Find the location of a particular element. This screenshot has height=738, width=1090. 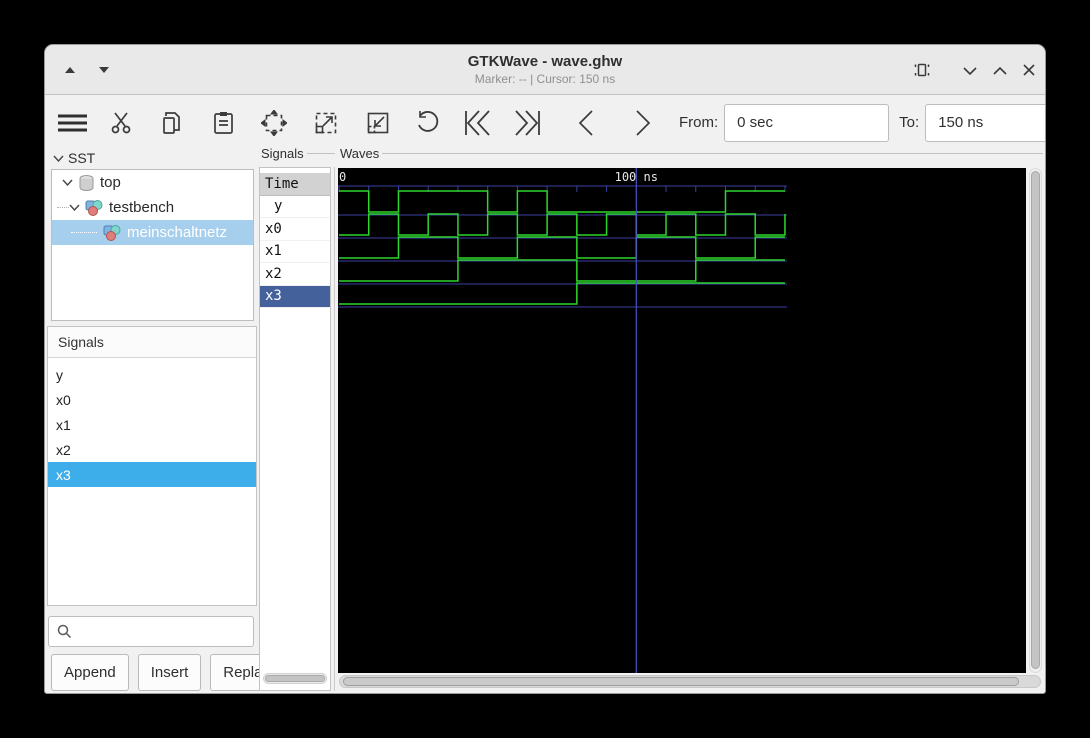

name-row-x2: x2 is located at coordinates (295, 274).